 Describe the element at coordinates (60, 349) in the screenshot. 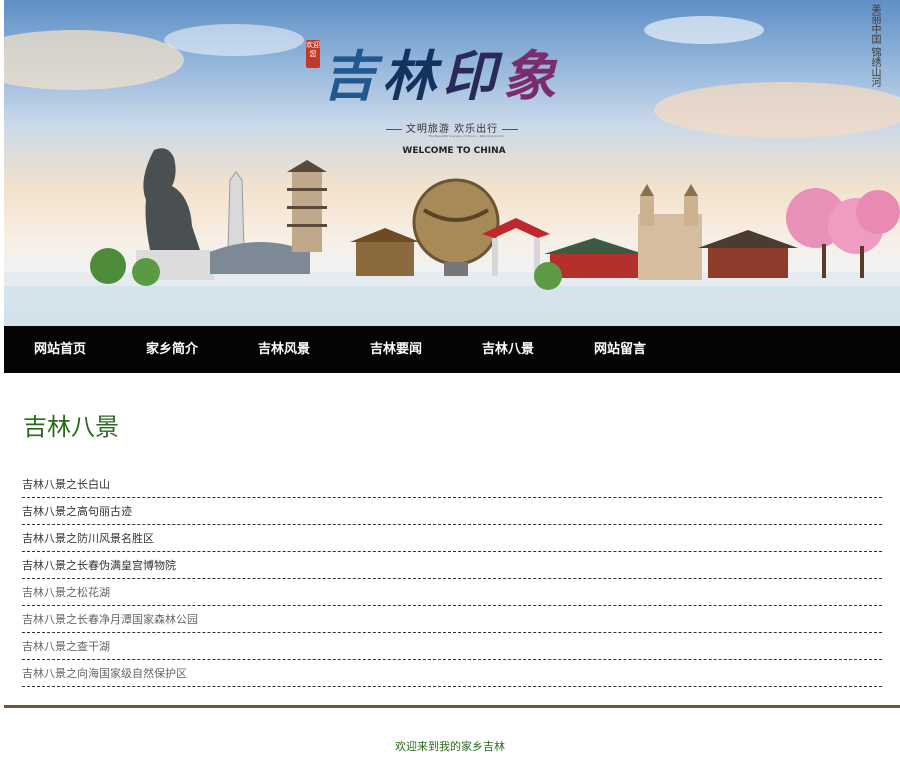

I see `nav-item-home: 网站首页` at that location.